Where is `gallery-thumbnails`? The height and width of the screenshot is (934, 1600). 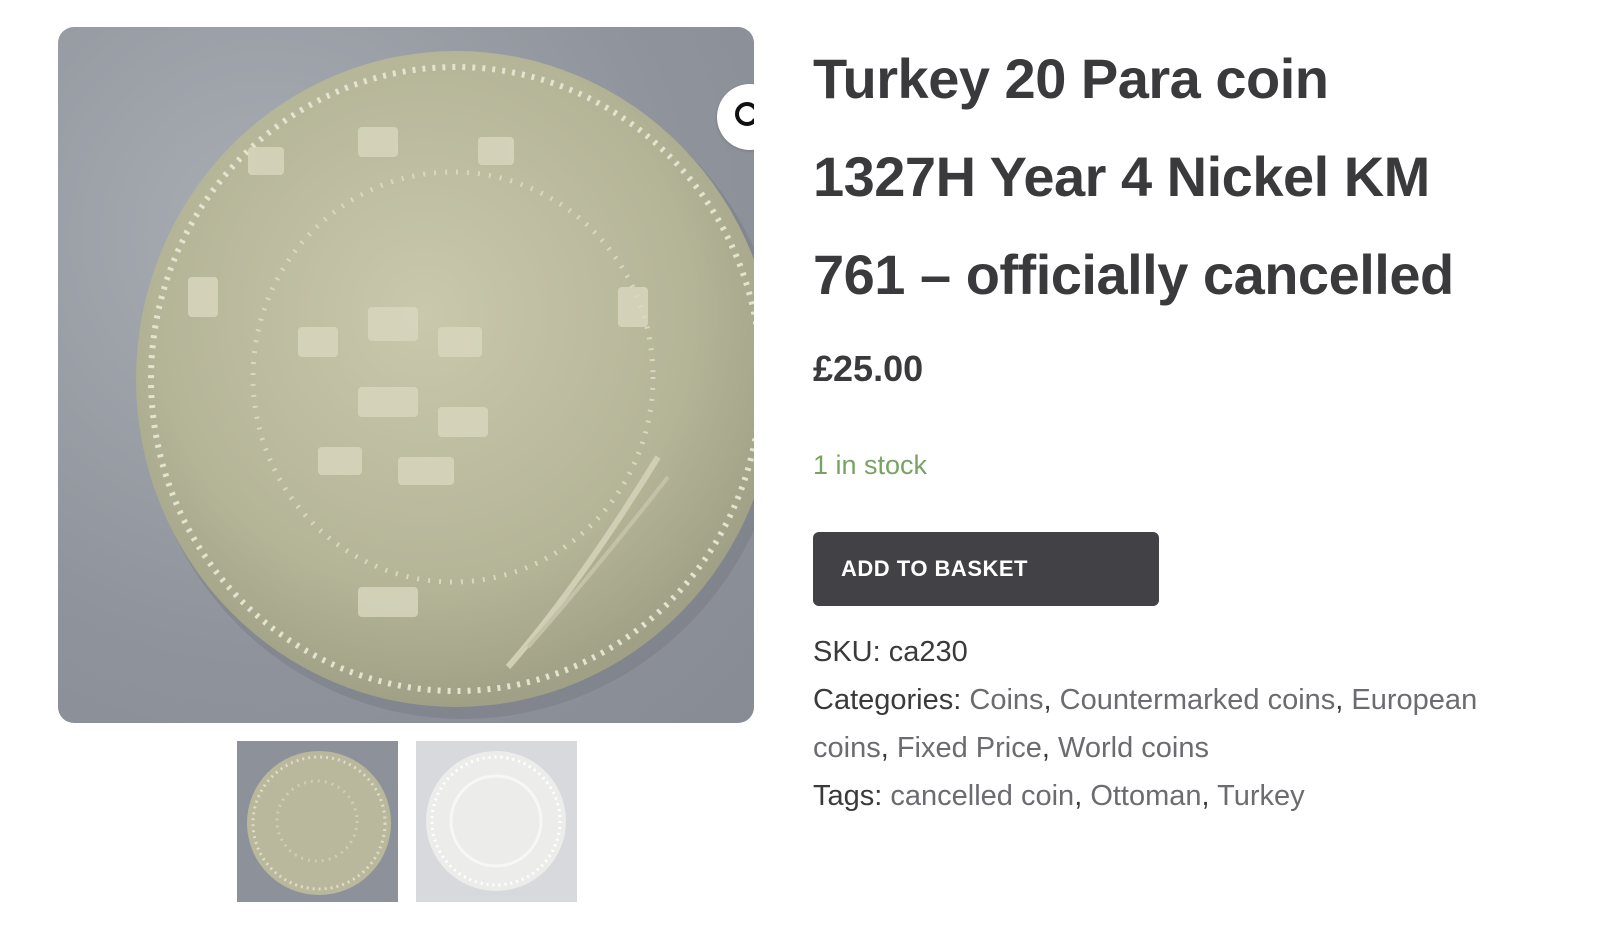
gallery-thumbnails is located at coordinates (407, 821).